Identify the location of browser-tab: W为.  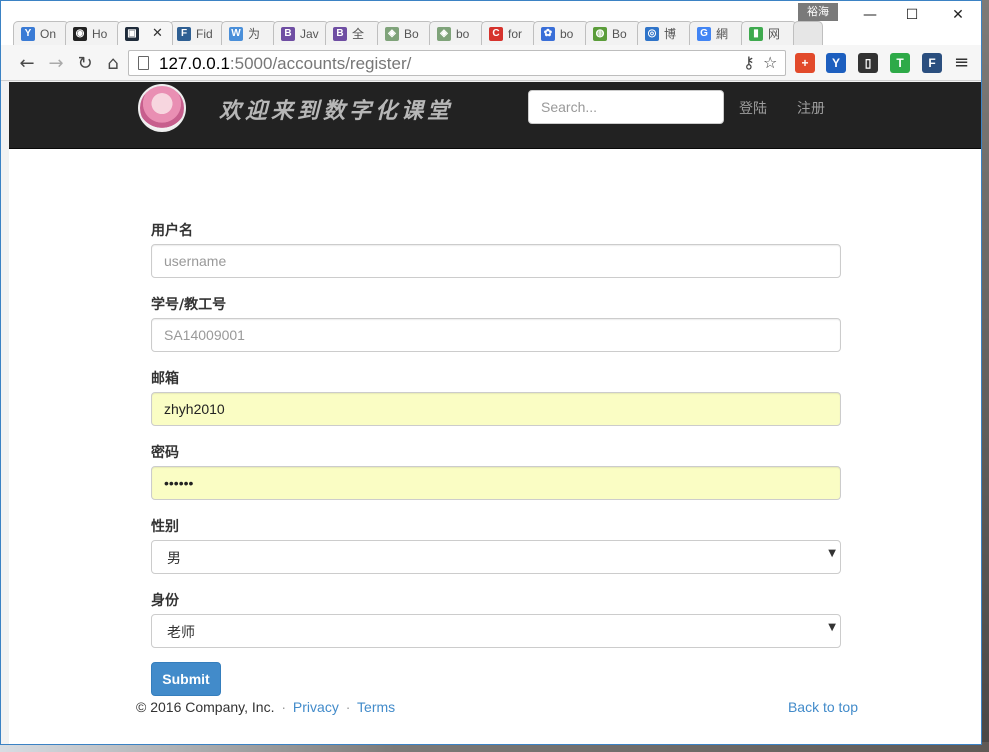
(249, 33).